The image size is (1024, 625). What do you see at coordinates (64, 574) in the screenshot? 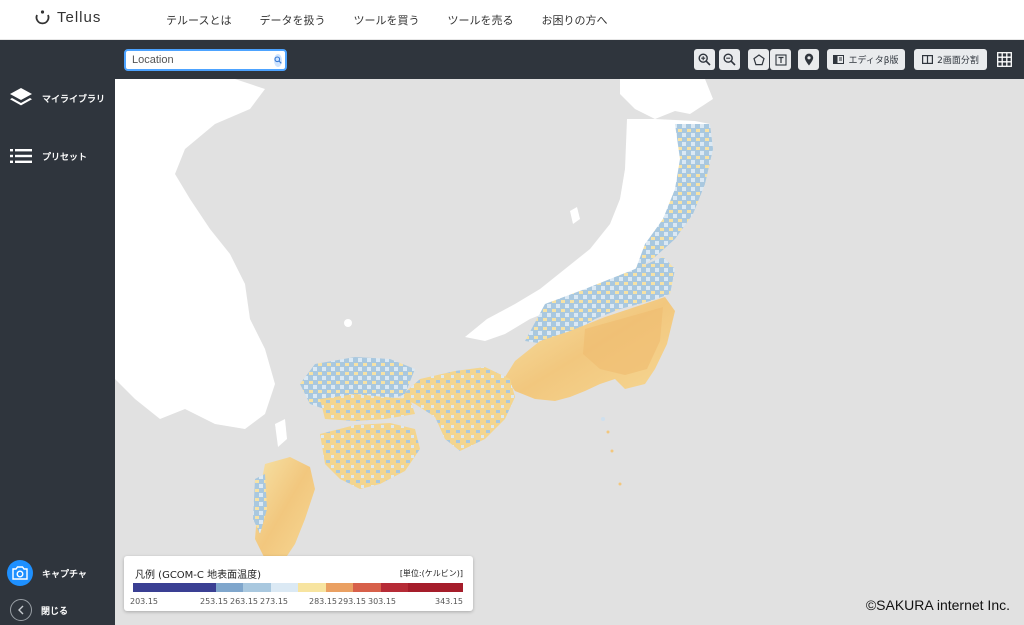
I see `capture-label: キャプチャ` at bounding box center [64, 574].